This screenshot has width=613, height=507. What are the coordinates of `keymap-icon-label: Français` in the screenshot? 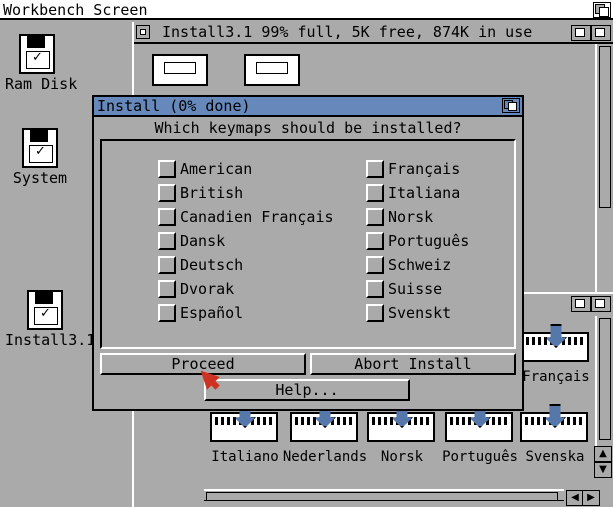 It's located at (556, 377).